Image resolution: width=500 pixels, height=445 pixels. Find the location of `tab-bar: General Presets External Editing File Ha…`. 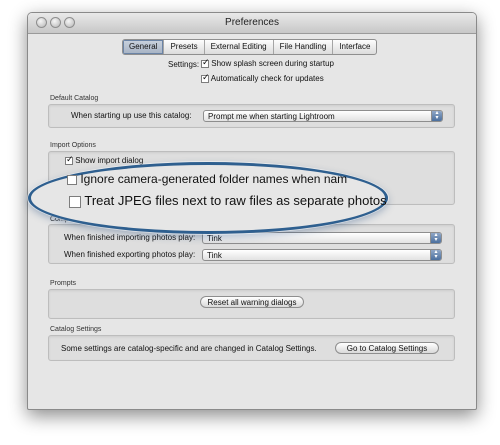

tab-bar: General Presets External Editing File Ha… is located at coordinates (250, 47).